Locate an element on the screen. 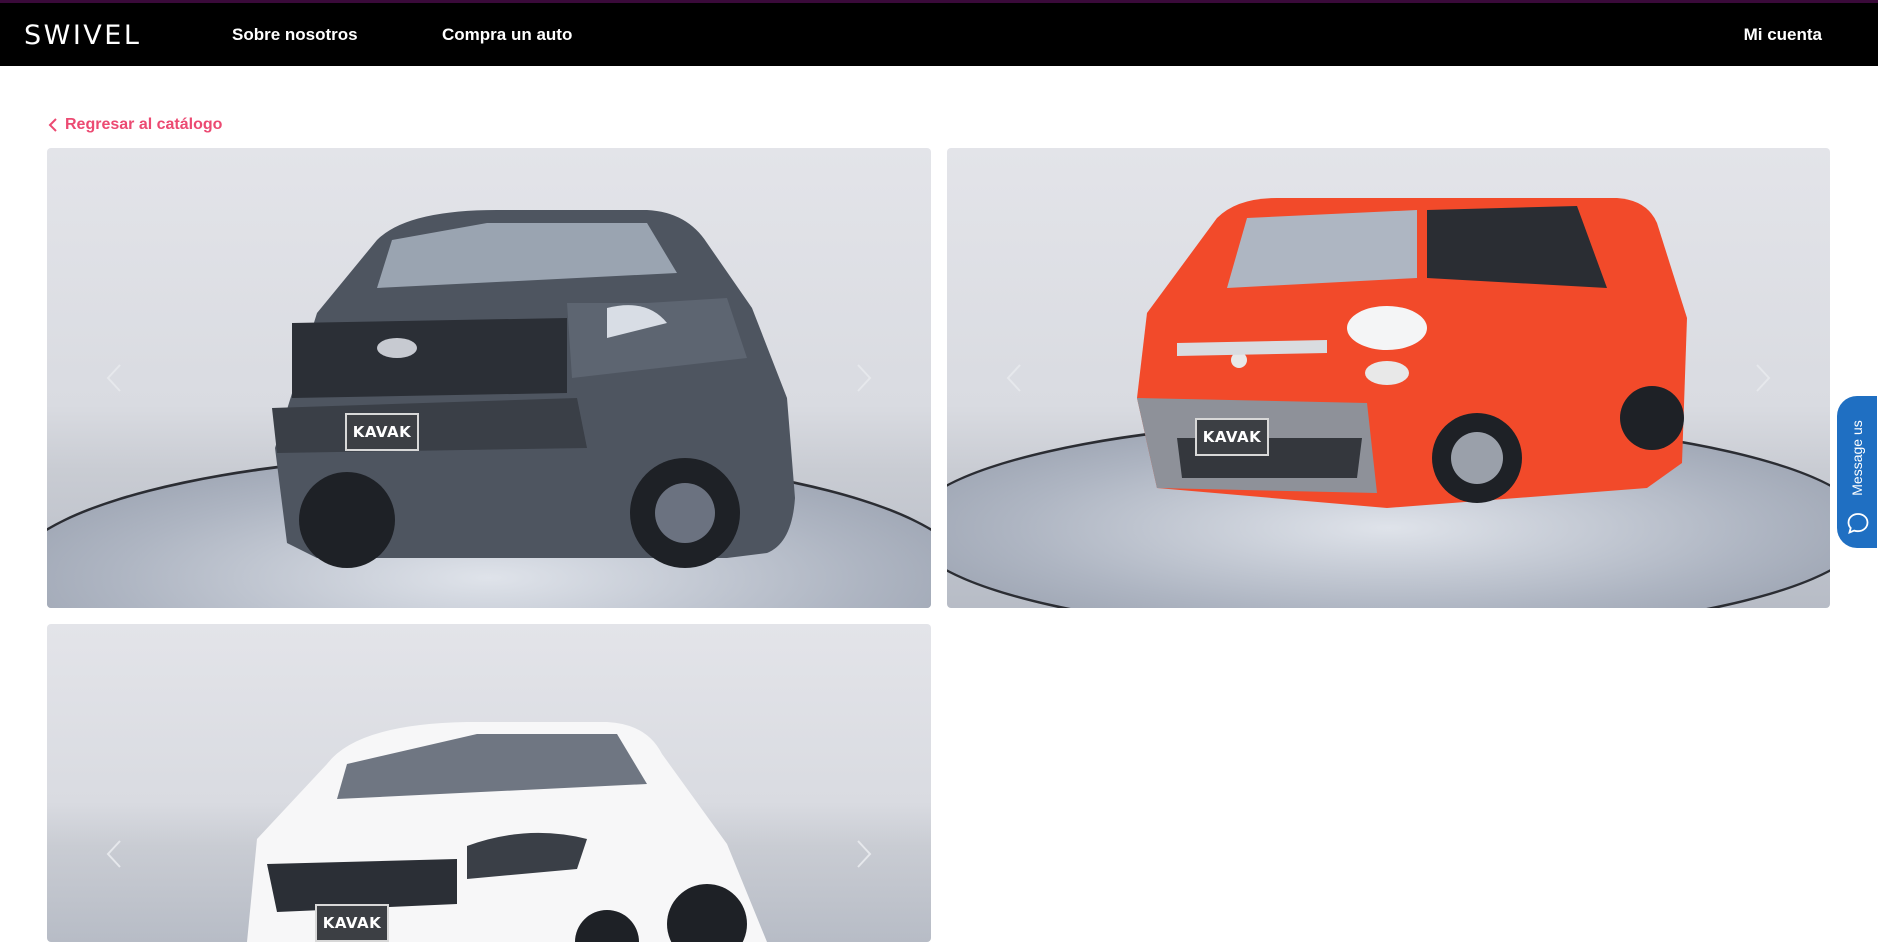  message-us-button: Message us is located at coordinates (1857, 472).